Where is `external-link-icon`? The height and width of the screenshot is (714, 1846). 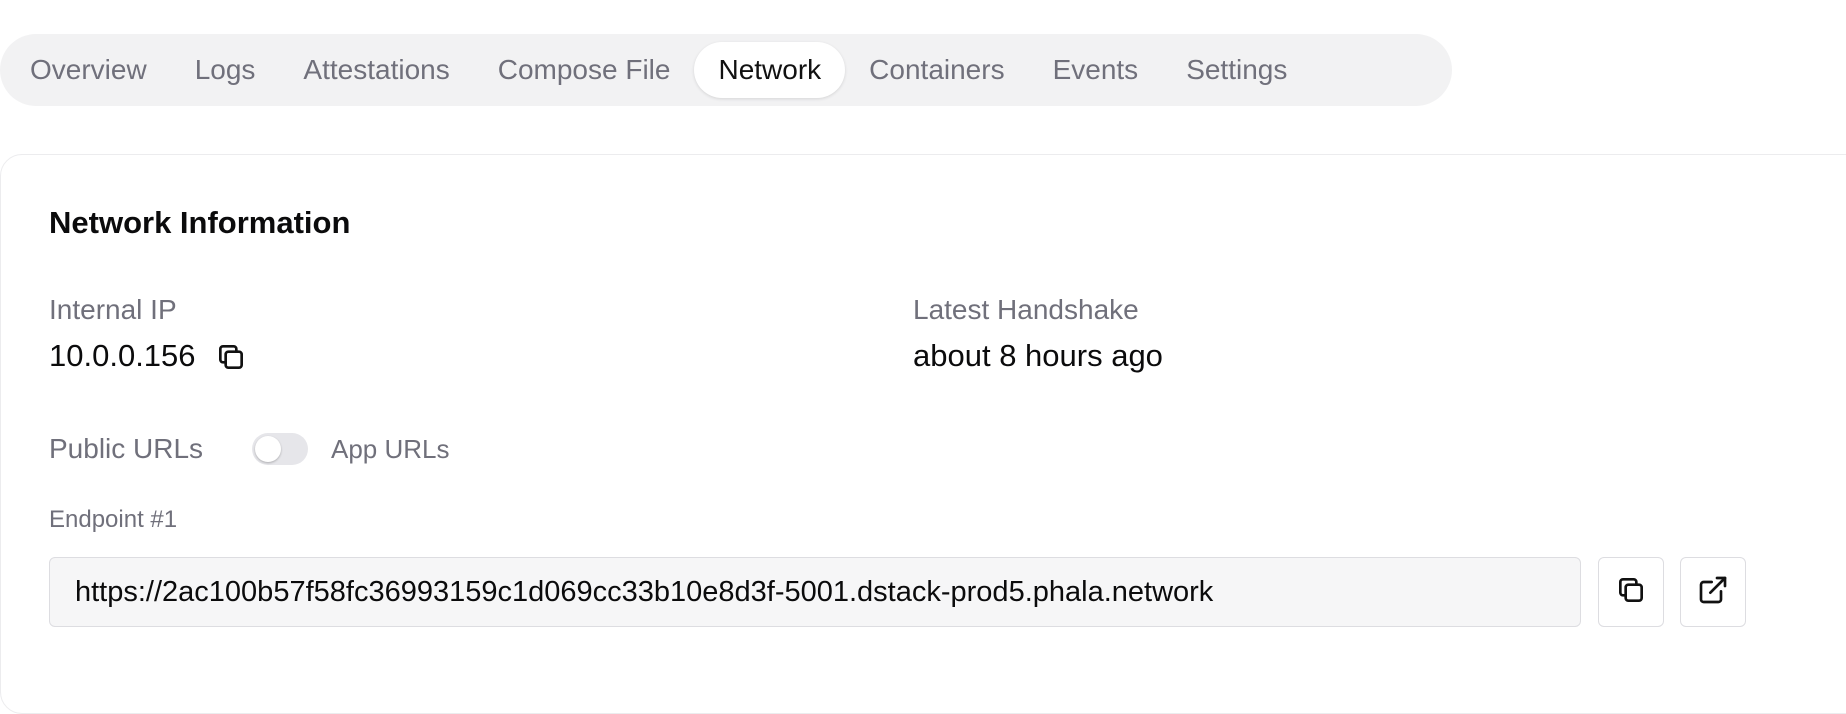
external-link-icon is located at coordinates (1713, 592).